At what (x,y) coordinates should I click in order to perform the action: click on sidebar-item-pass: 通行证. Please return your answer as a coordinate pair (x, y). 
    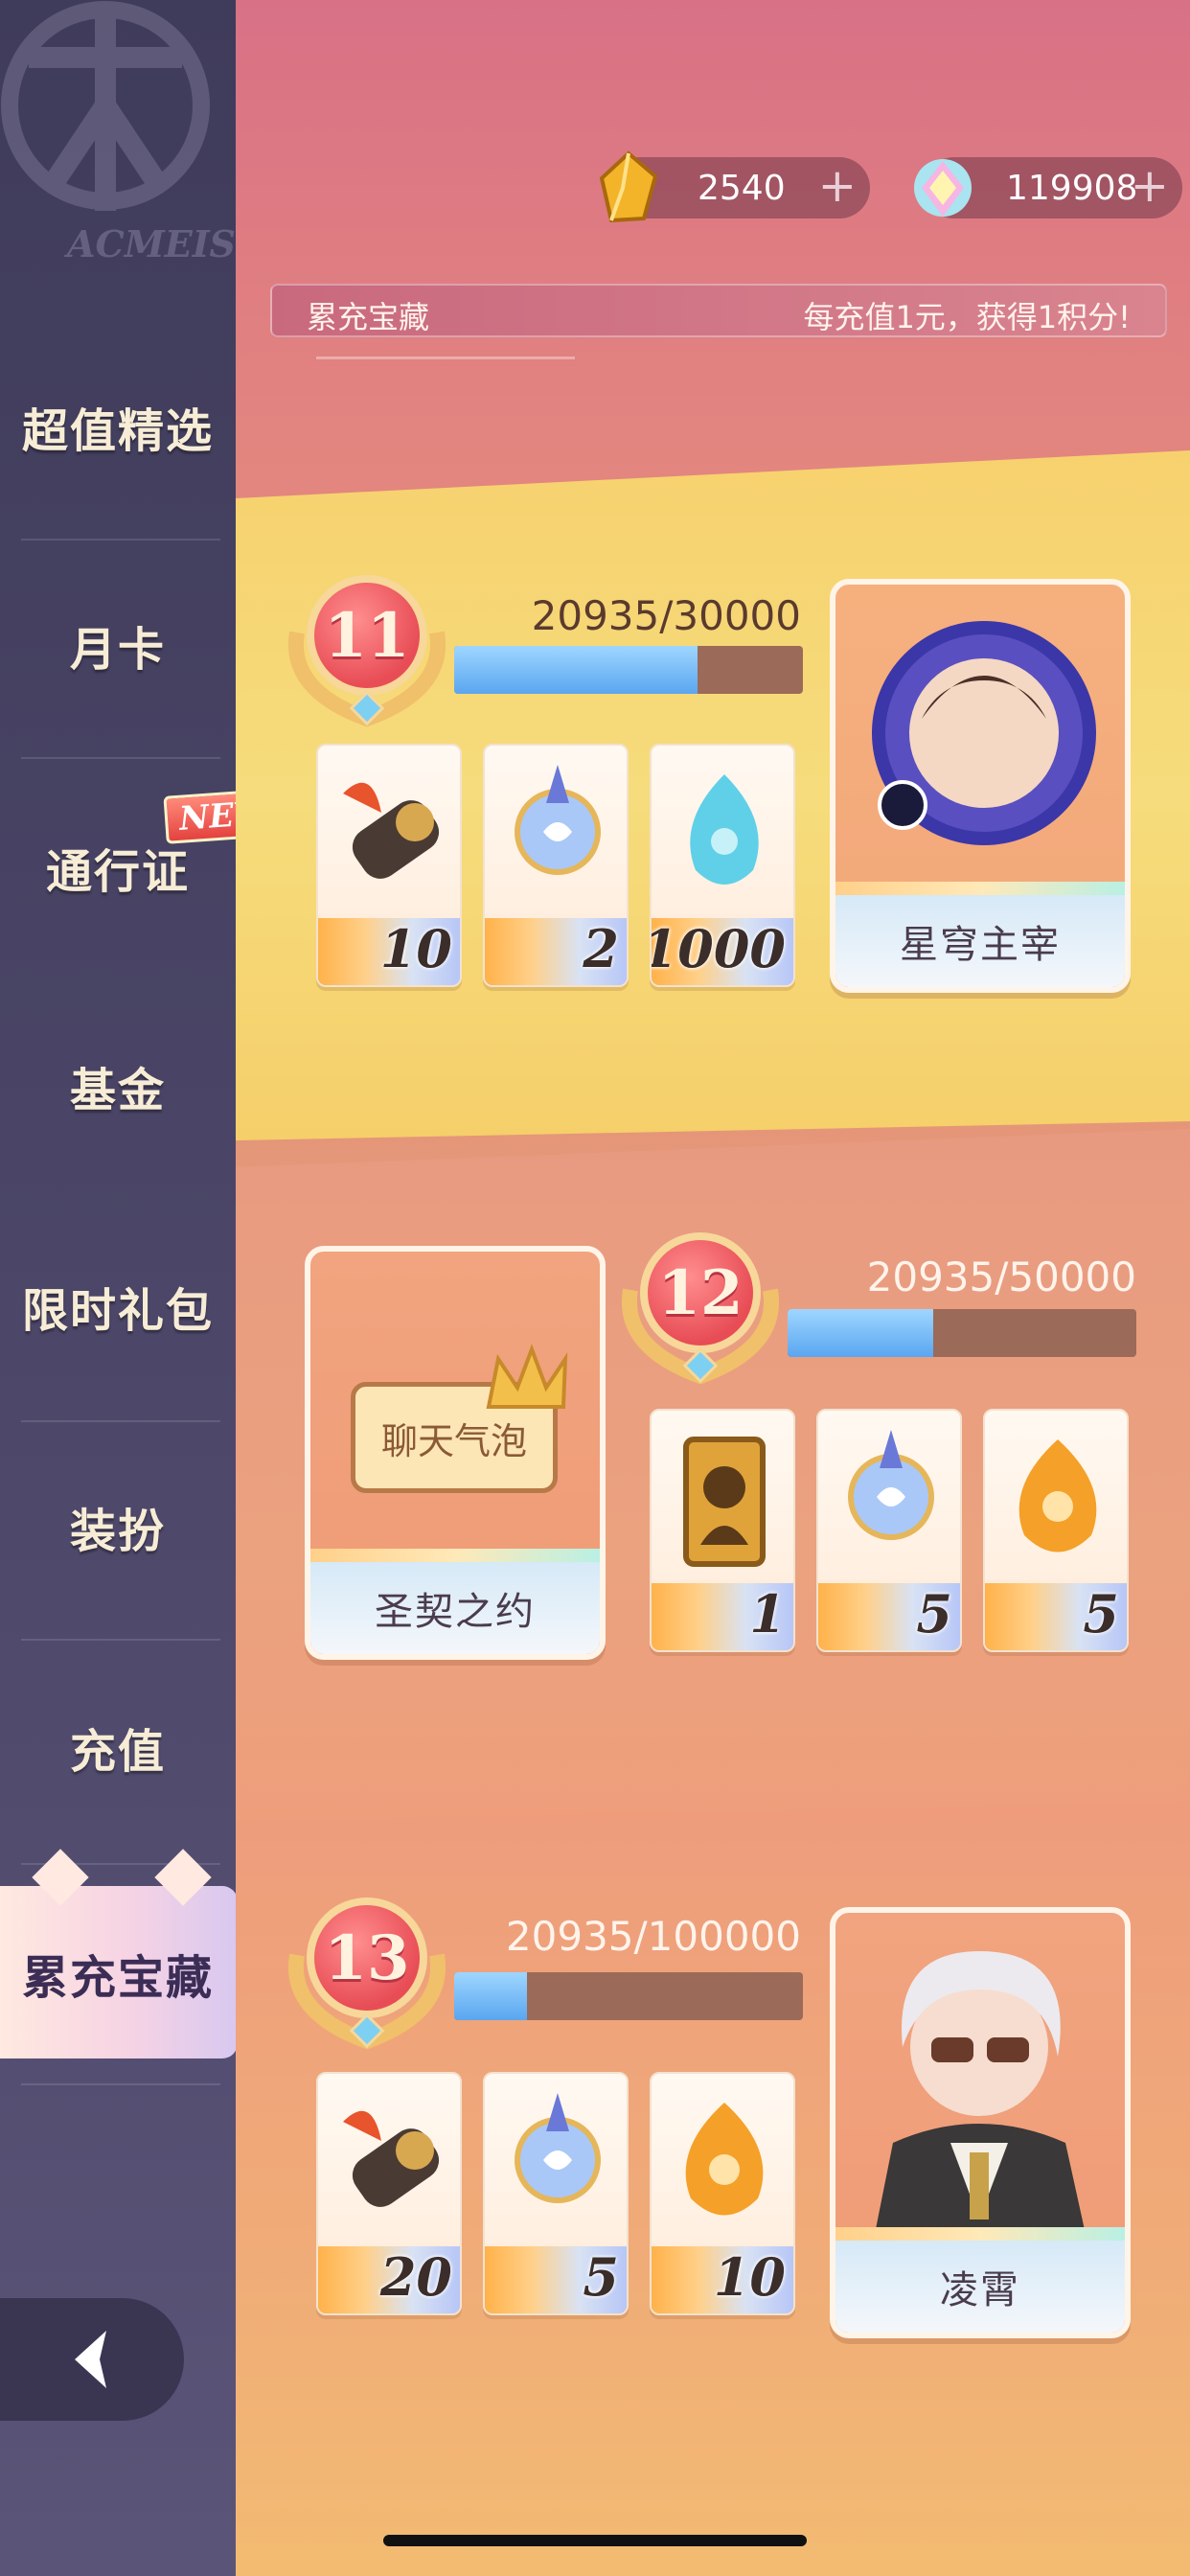
    Looking at the image, I should click on (118, 867).